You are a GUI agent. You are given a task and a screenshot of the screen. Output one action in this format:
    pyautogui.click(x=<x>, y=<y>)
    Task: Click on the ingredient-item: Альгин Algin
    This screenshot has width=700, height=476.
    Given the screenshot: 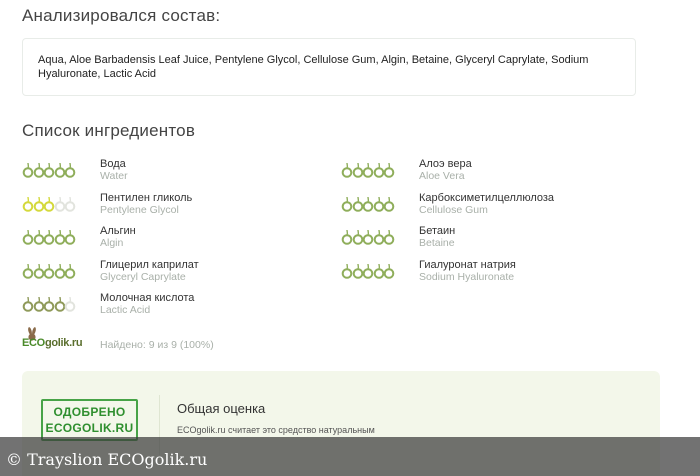 What is the action you would take?
    pyautogui.click(x=172, y=238)
    